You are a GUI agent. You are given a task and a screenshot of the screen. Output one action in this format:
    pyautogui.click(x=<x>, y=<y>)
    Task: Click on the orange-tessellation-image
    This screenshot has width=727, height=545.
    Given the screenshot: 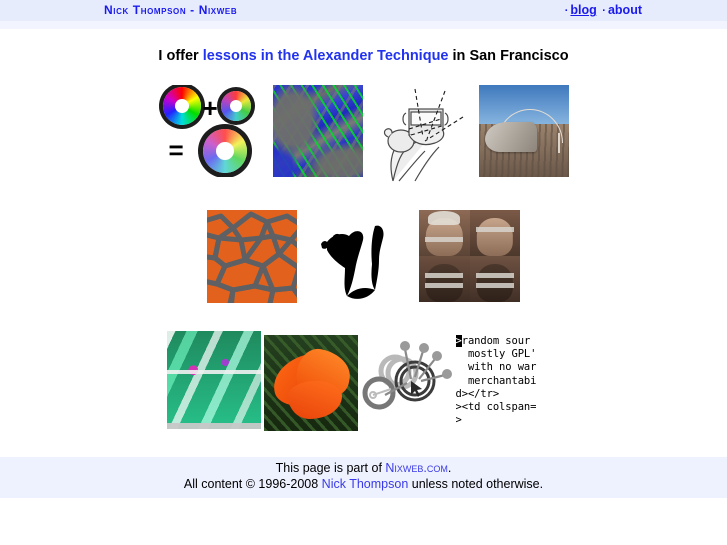 What is the action you would take?
    pyautogui.click(x=252, y=256)
    